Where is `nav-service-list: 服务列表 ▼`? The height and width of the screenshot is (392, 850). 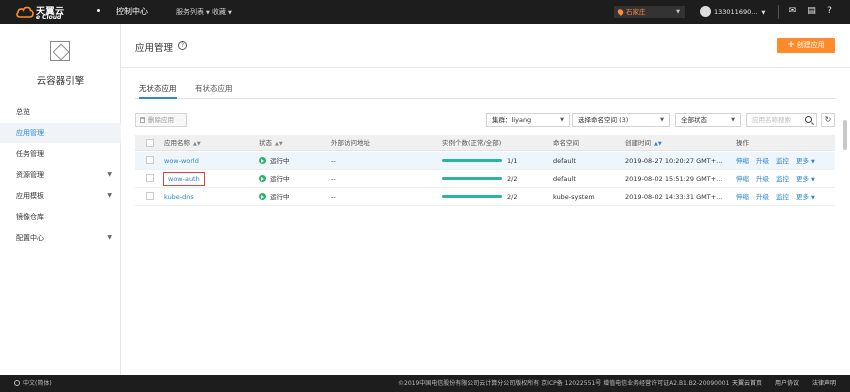
nav-service-list: 服务列表 ▼ is located at coordinates (193, 12).